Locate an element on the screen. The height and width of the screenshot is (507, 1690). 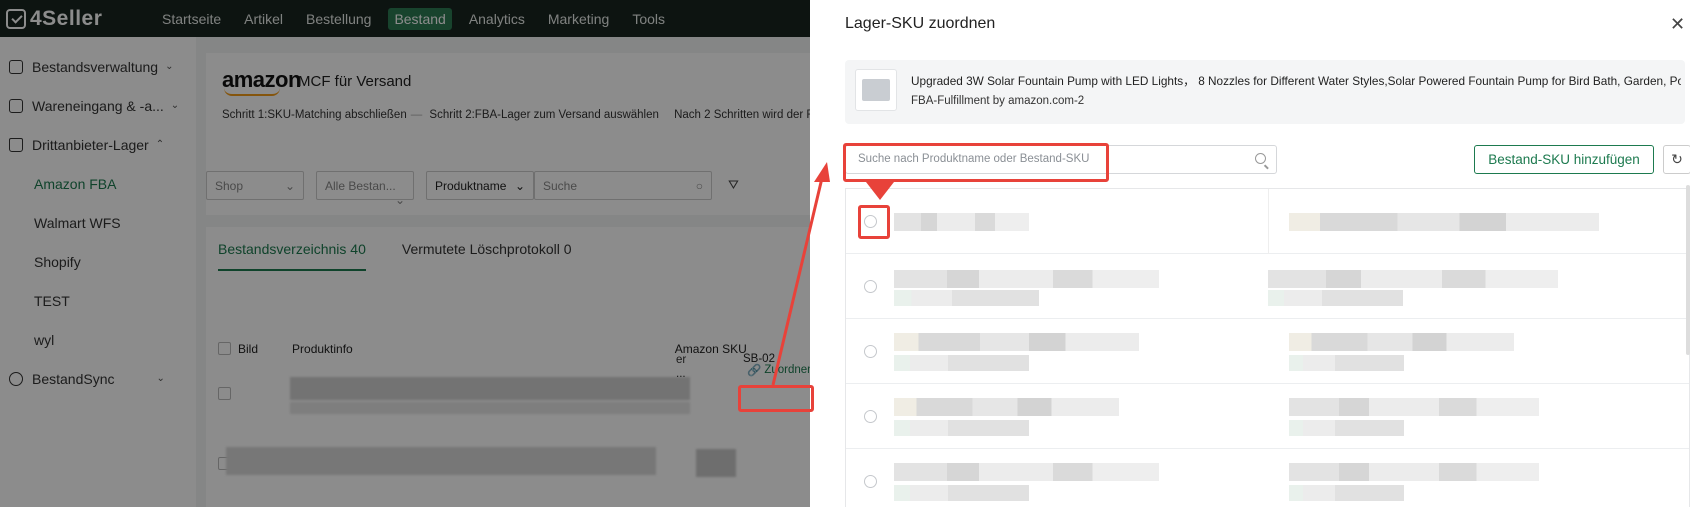
arrowhead is located at coordinates (822, 172).